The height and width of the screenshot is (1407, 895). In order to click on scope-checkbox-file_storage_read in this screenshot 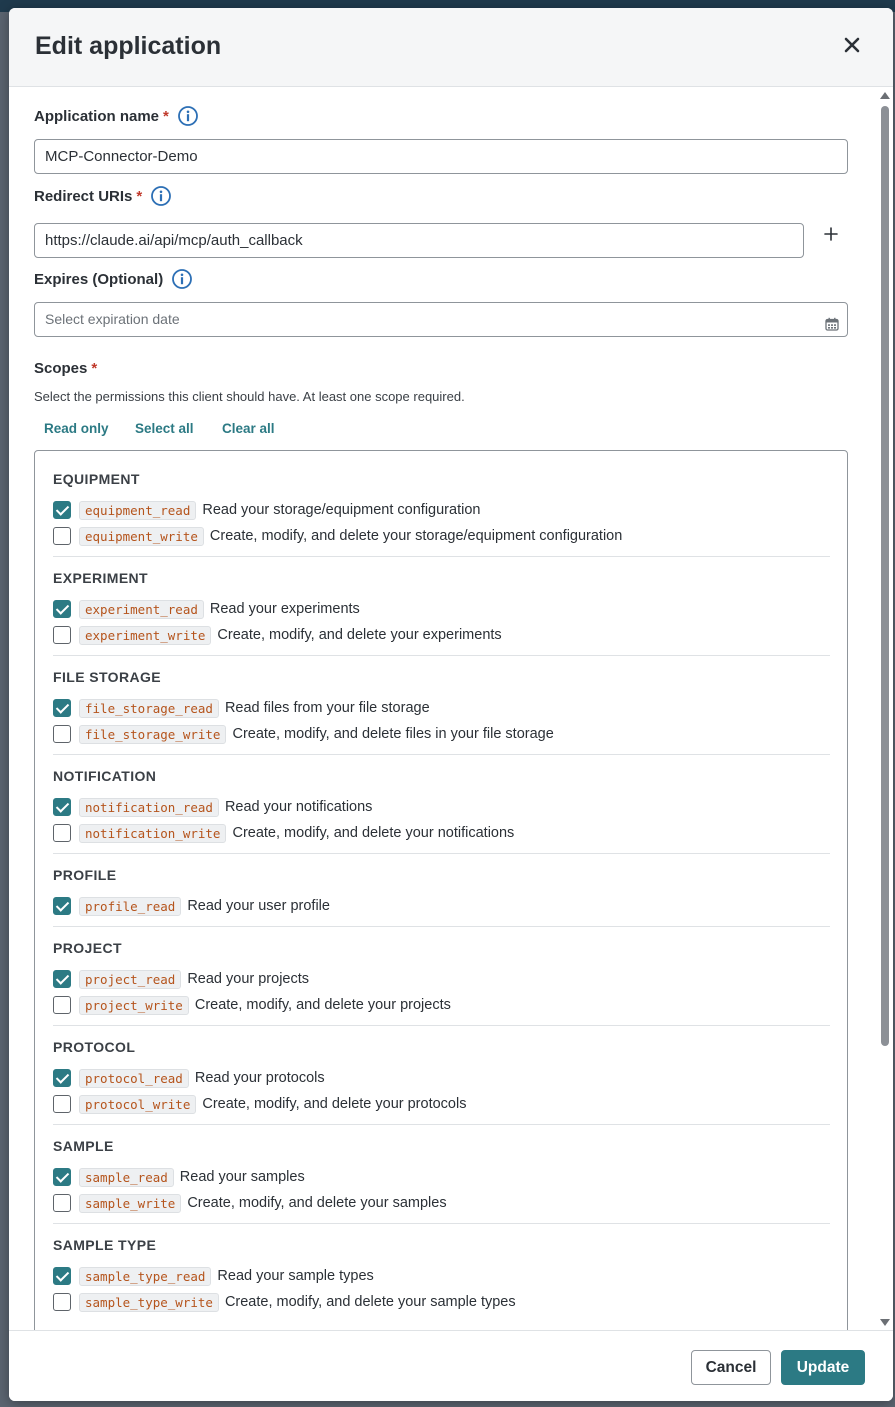, I will do `click(62, 708)`.